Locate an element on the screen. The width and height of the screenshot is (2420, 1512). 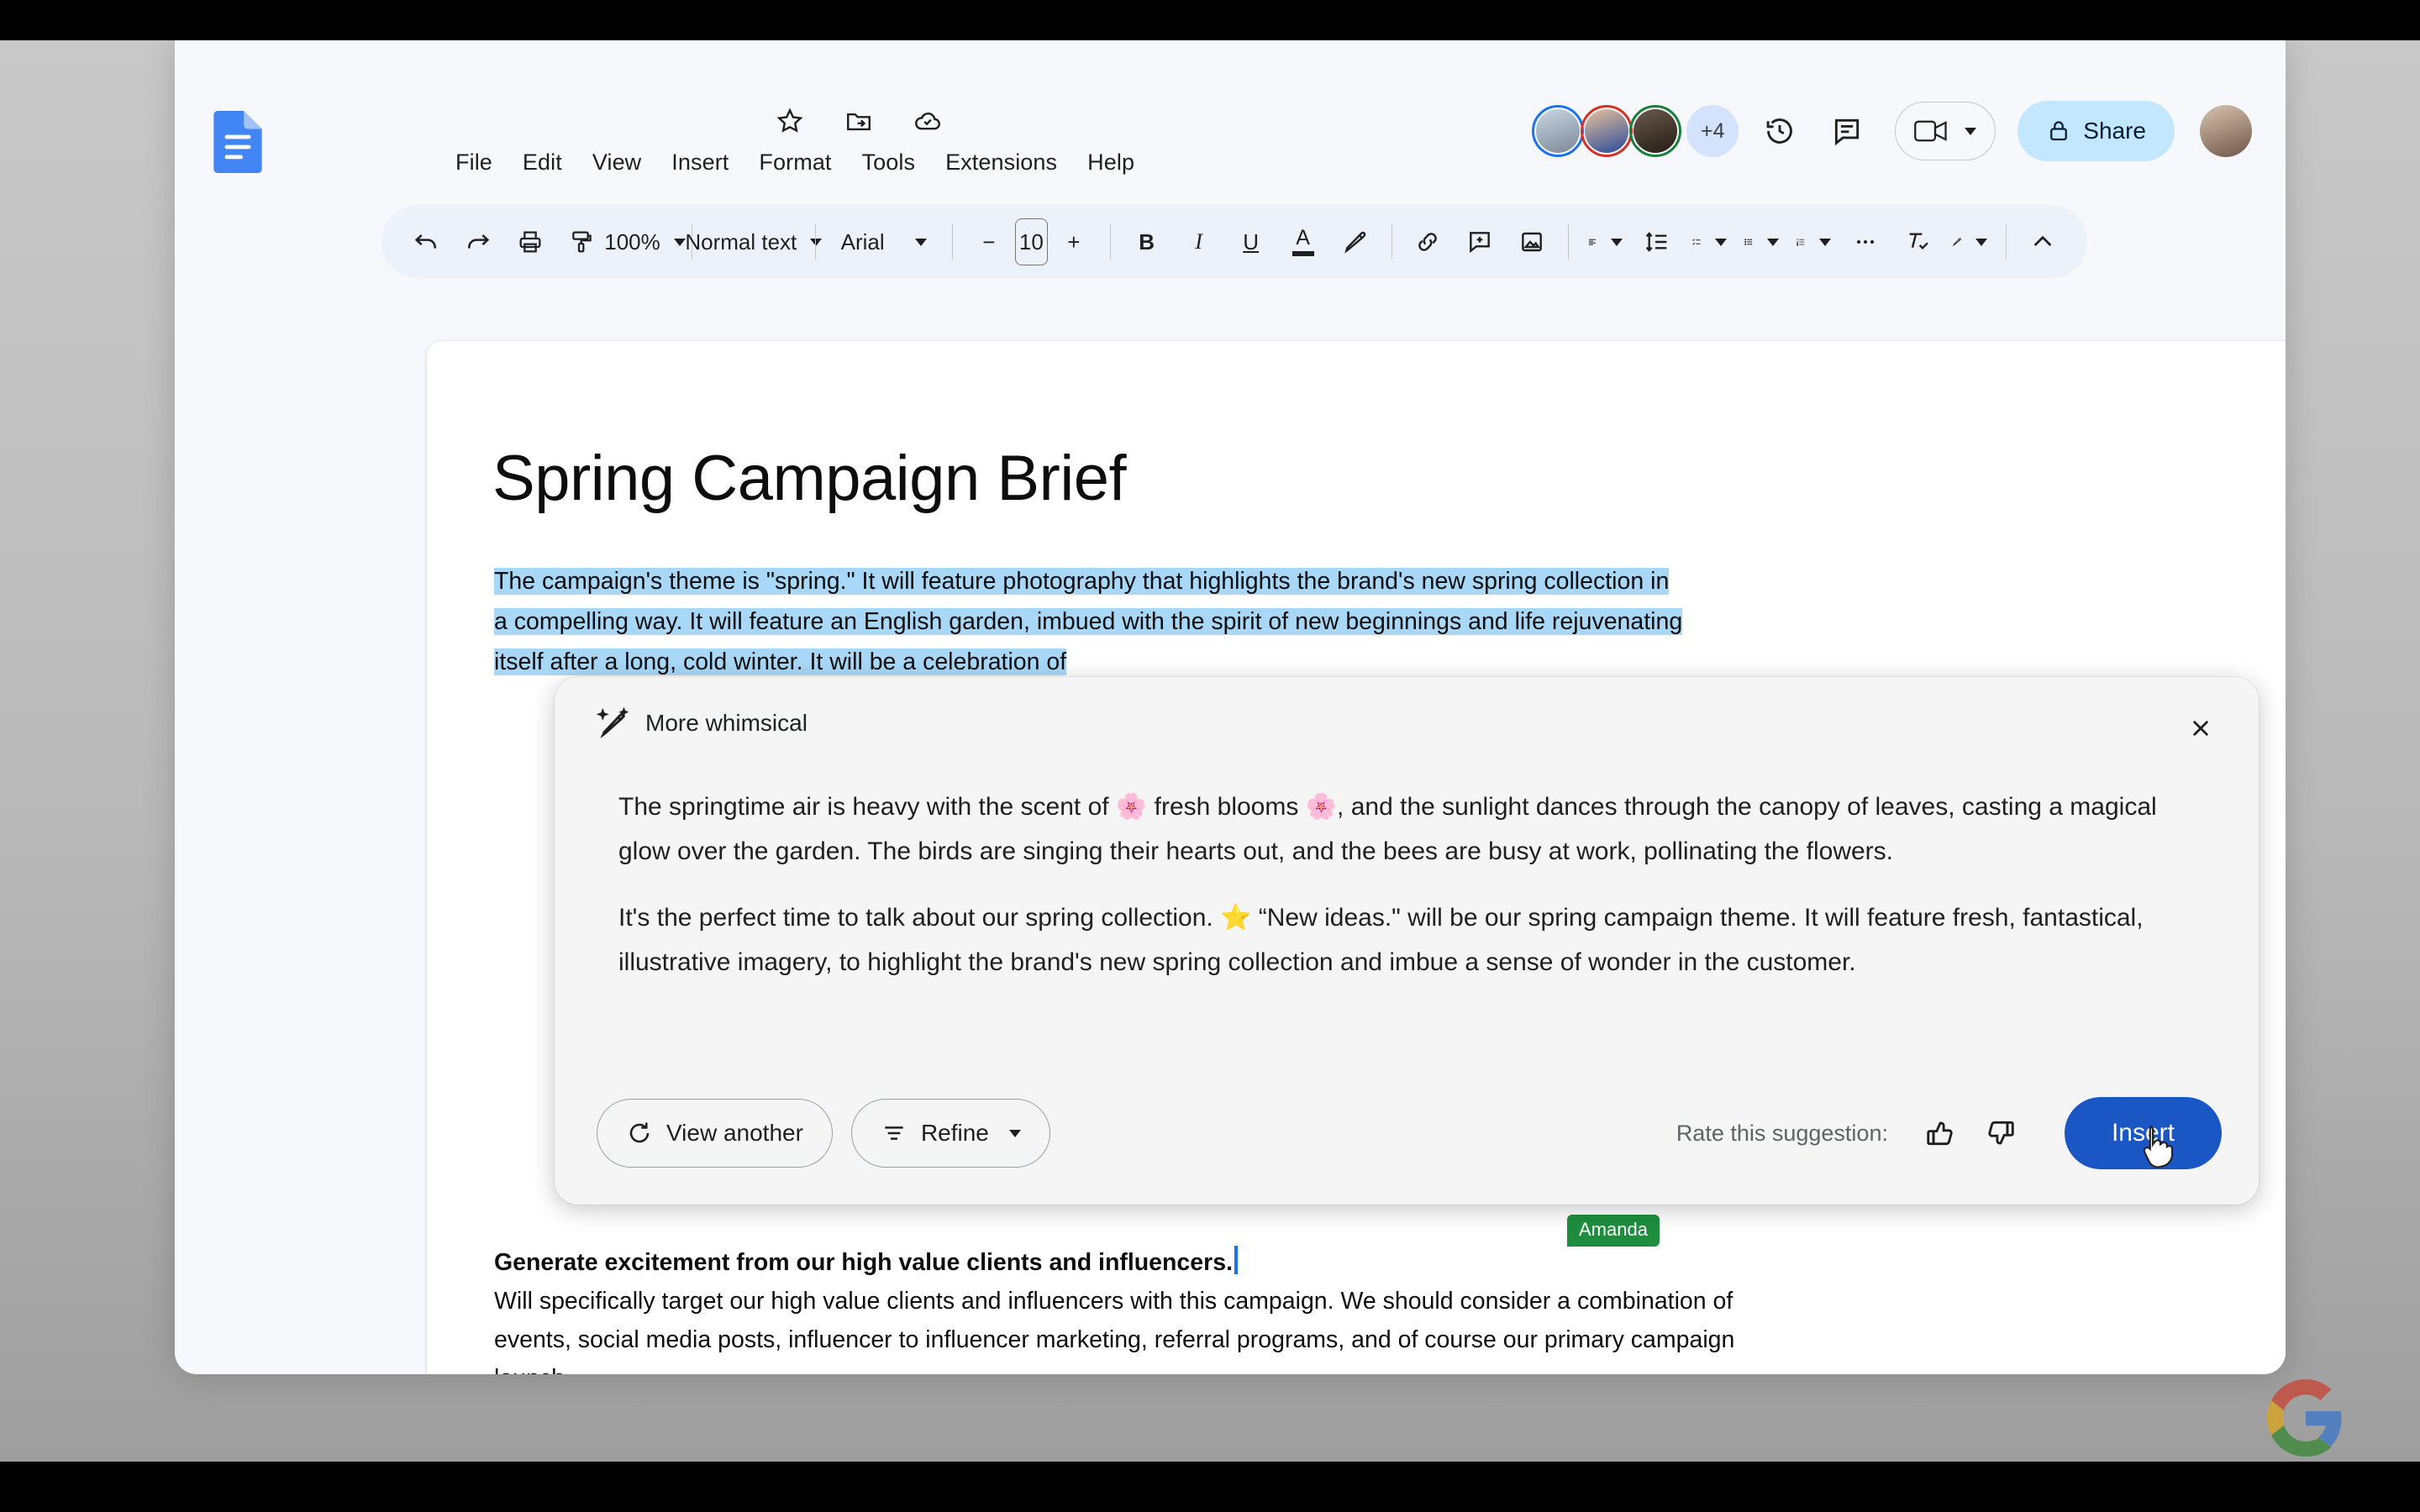
title-quick-actions is located at coordinates (858, 121).